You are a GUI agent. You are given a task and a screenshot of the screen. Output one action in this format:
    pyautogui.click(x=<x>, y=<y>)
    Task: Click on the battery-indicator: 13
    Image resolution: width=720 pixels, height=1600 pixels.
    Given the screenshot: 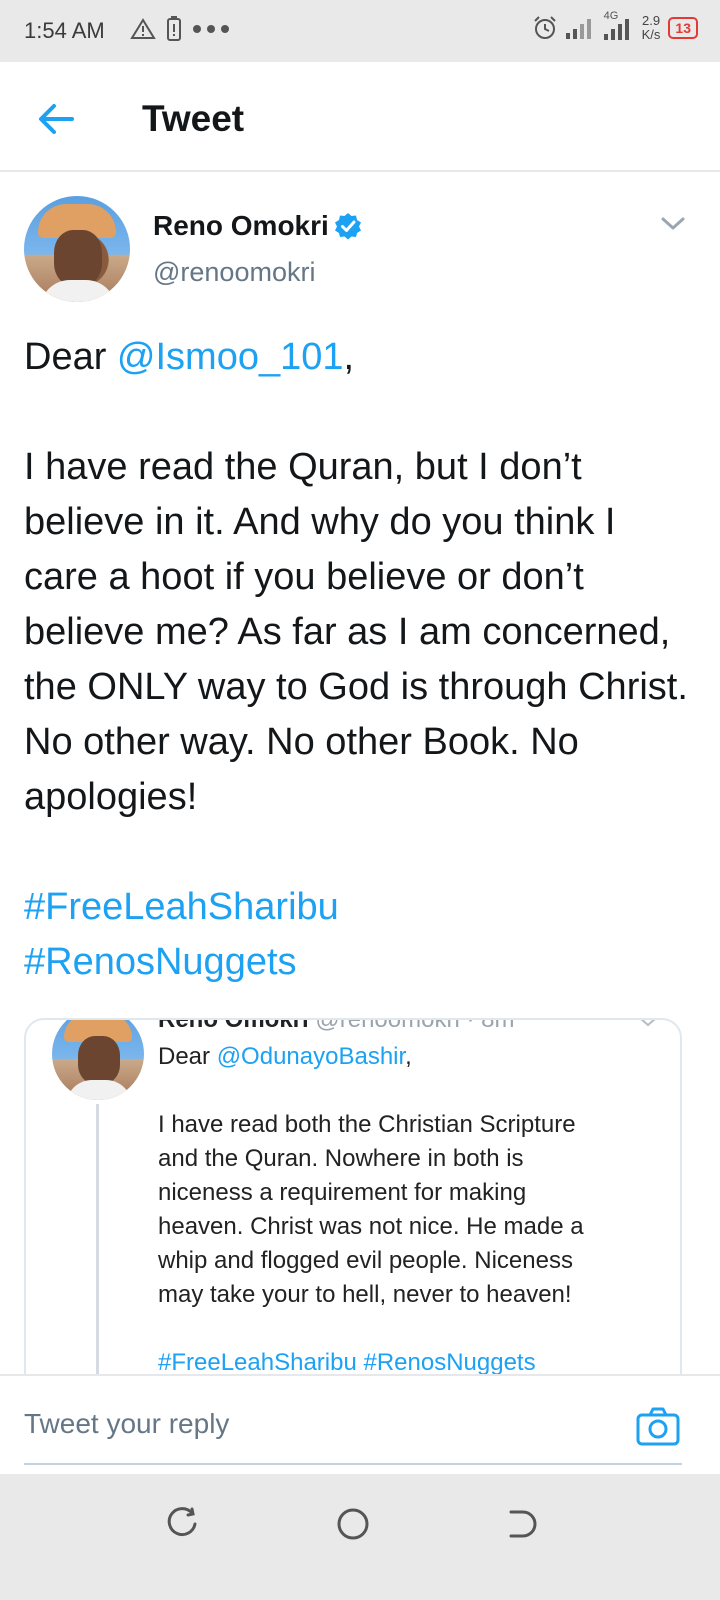 What is the action you would take?
    pyautogui.click(x=683, y=28)
    